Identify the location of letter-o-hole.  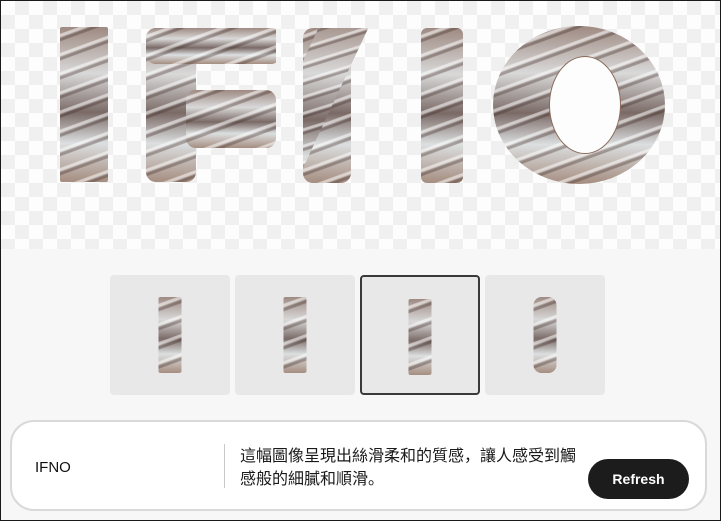
(585, 105).